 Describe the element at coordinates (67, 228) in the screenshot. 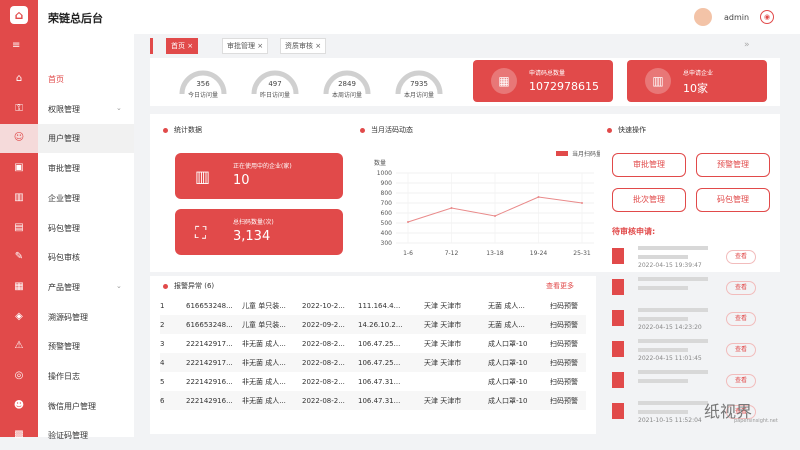

I see `sidebar-item: ▤ 码包管理` at that location.